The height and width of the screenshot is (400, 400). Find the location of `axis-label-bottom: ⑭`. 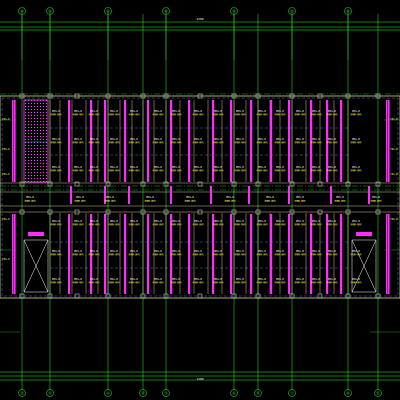

axis-label-bottom: ⑭ is located at coordinates (258, 393).